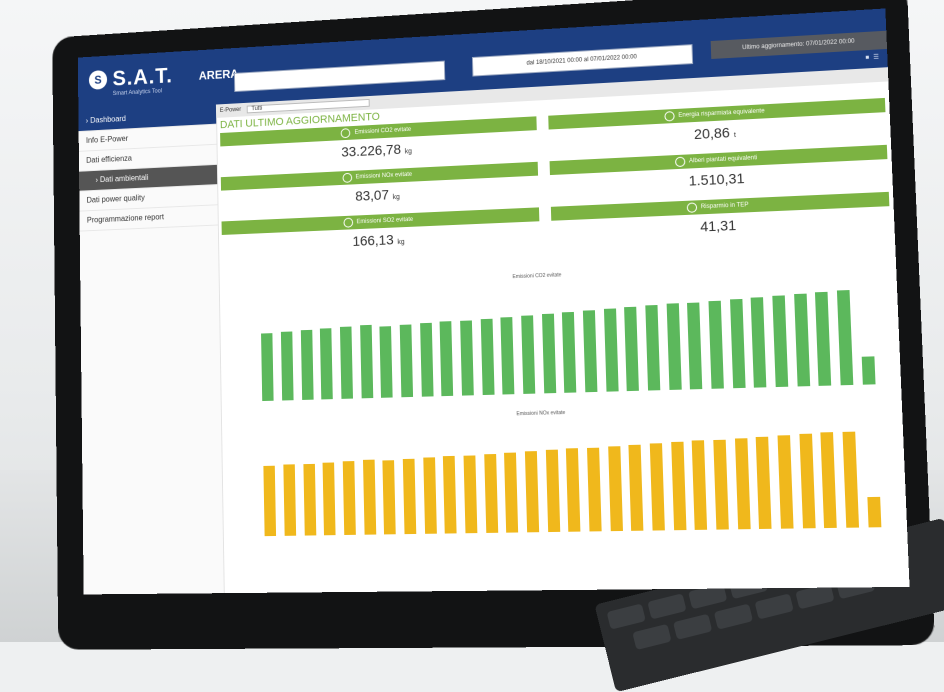  I want to click on sidebar-item-label: Dati ambientali, so click(124, 178).